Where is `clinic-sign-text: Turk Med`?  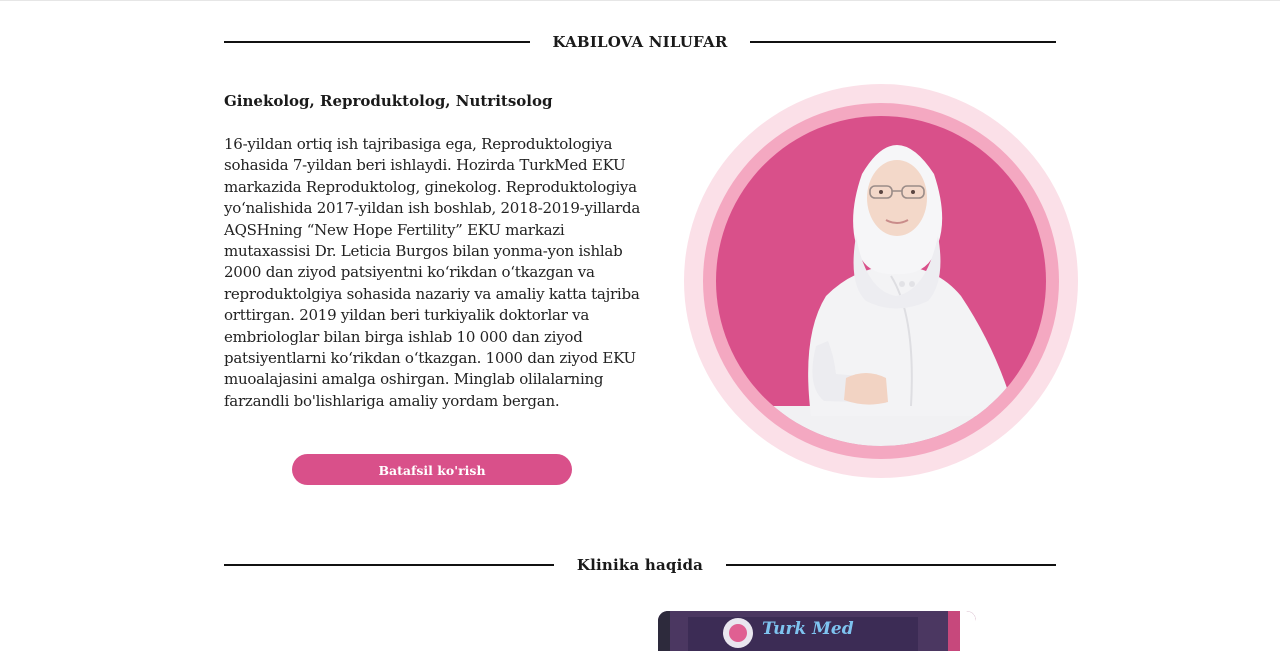
clinic-sign-text: Turk Med is located at coordinates (808, 629).